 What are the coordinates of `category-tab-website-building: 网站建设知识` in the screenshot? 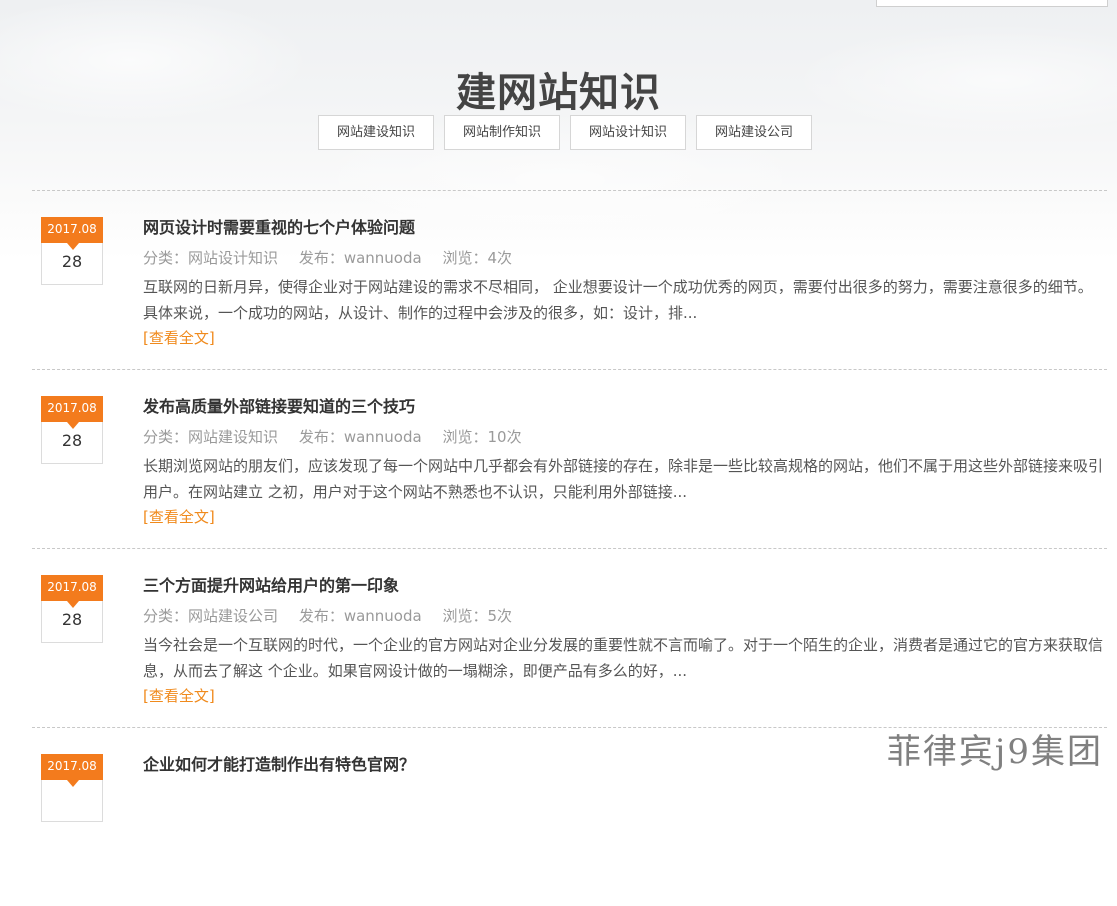 It's located at (376, 132).